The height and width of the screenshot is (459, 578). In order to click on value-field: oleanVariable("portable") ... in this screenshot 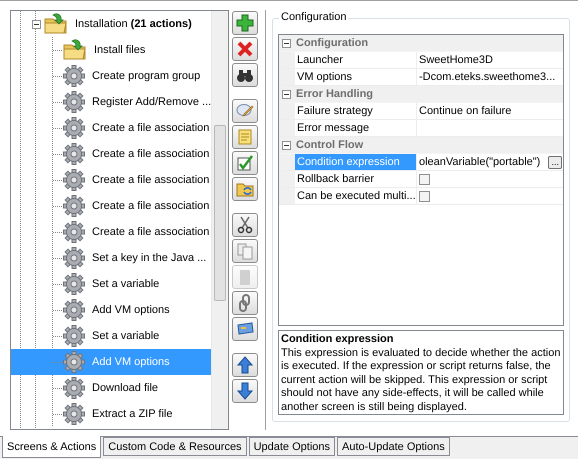, I will do `click(490, 162)`.